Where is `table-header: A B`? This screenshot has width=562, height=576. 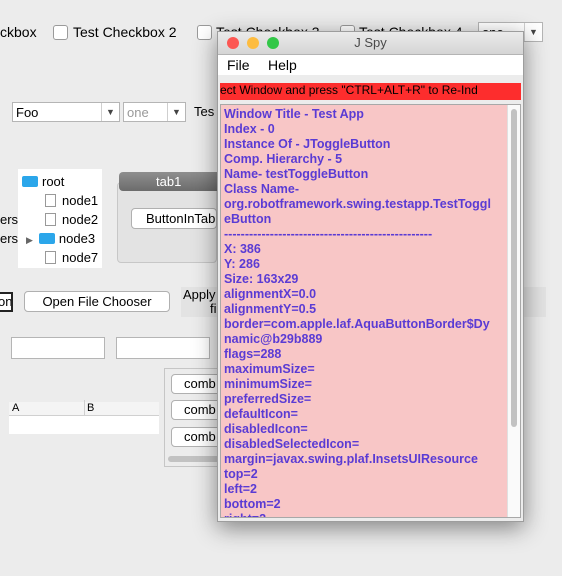 table-header: A B is located at coordinates (84, 408).